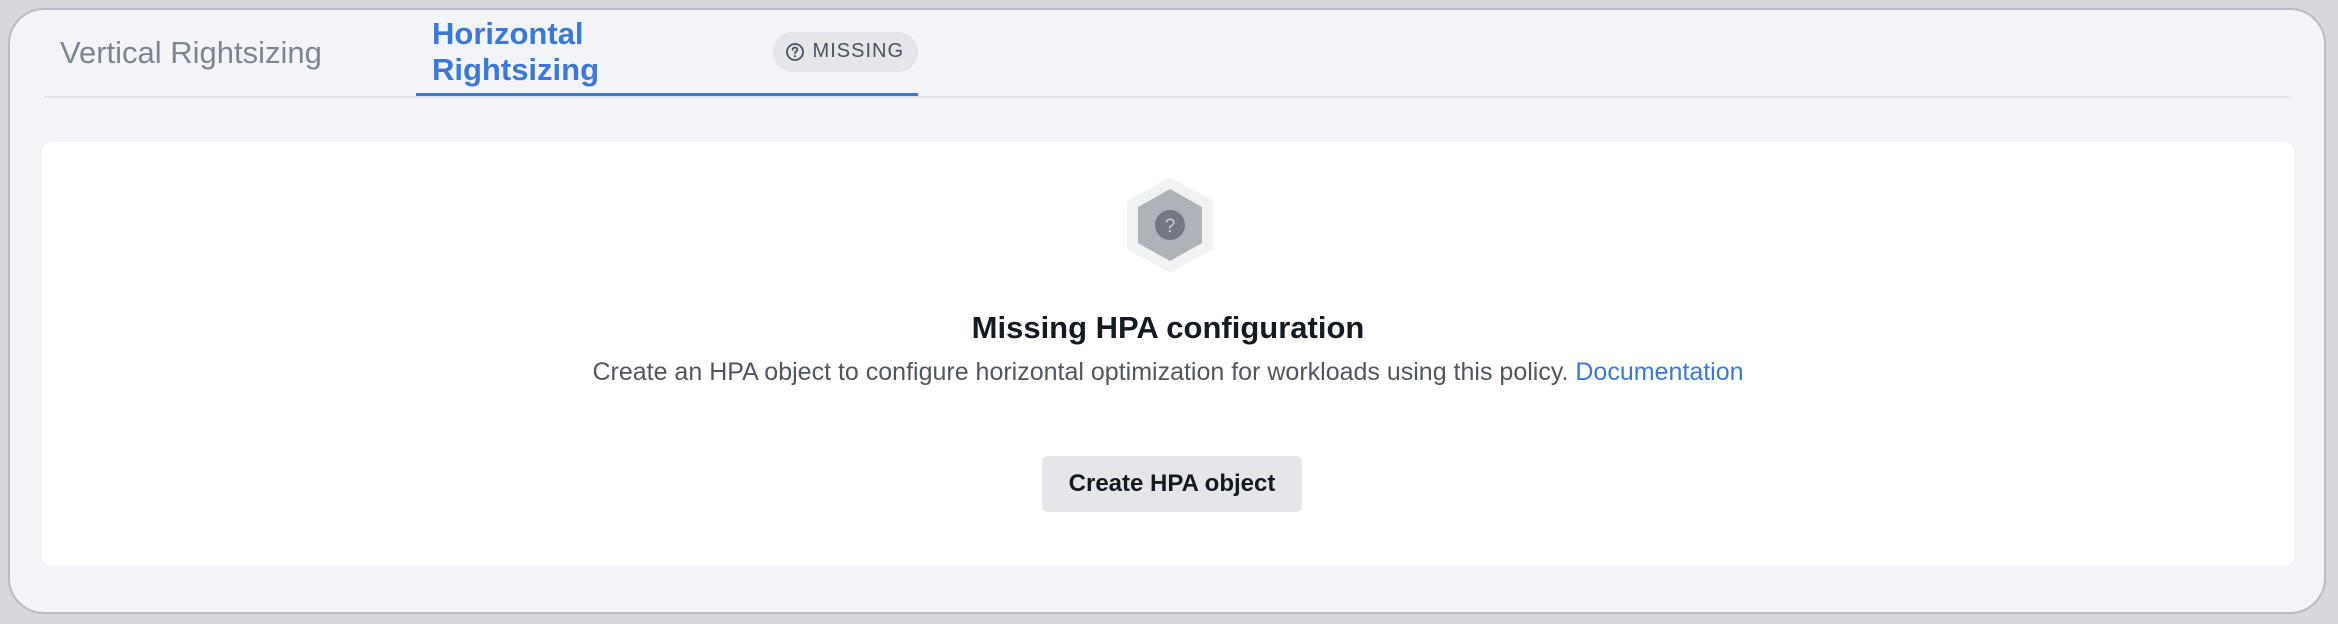  I want to click on tab-label: Vertical Rightsizing, so click(191, 52).